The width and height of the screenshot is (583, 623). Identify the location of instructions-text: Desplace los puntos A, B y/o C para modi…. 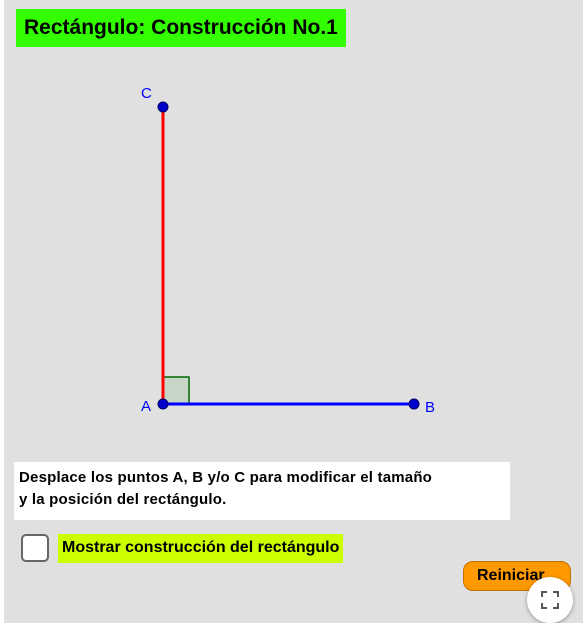
(262, 491).